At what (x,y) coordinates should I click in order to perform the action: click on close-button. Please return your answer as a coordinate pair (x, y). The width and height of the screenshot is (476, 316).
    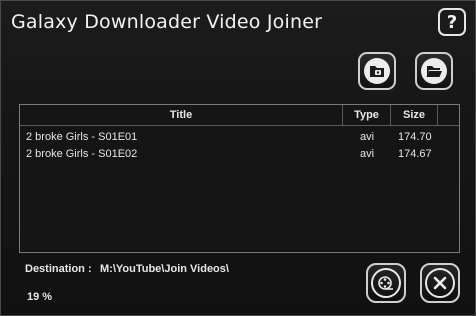
    Looking at the image, I should click on (440, 283).